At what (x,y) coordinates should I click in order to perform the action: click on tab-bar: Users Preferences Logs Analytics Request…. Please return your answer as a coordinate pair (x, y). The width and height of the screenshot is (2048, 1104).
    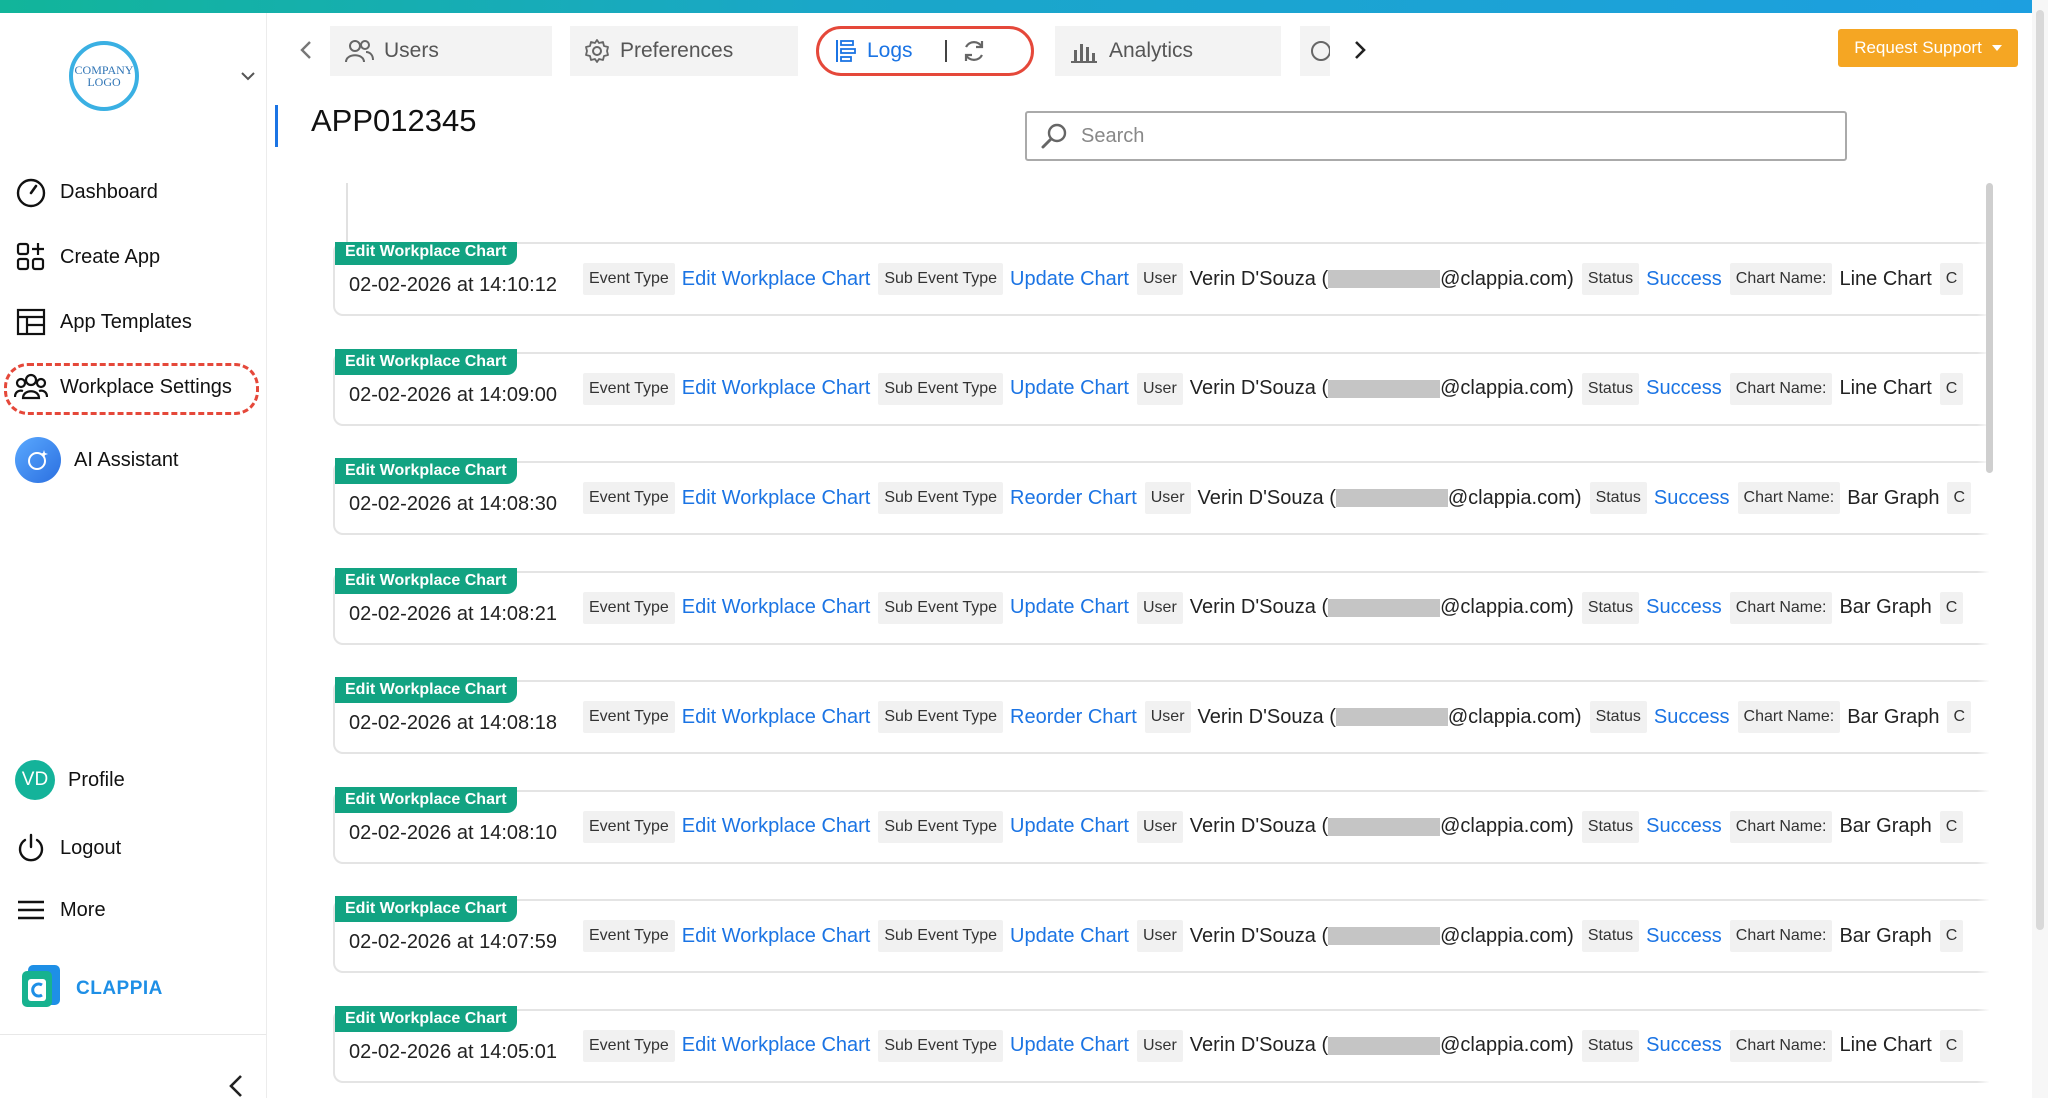
    Looking at the image, I should click on (1157, 48).